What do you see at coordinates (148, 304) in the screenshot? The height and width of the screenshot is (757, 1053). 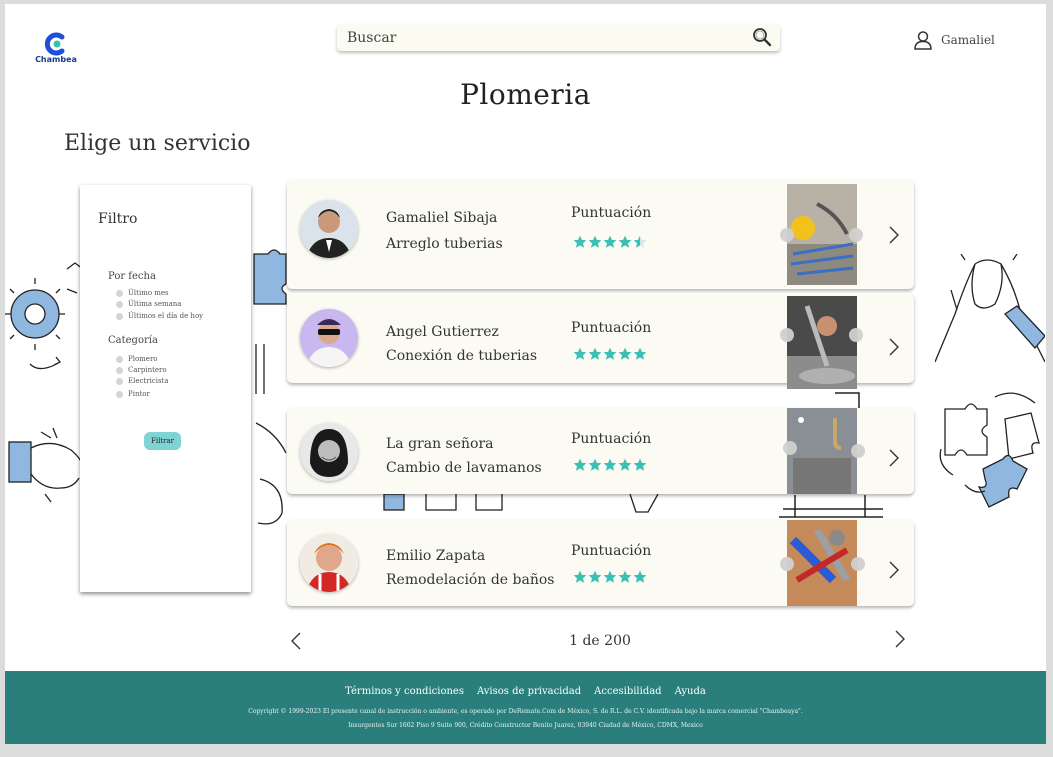 I see `filter-date-last-week: Última semana` at bounding box center [148, 304].